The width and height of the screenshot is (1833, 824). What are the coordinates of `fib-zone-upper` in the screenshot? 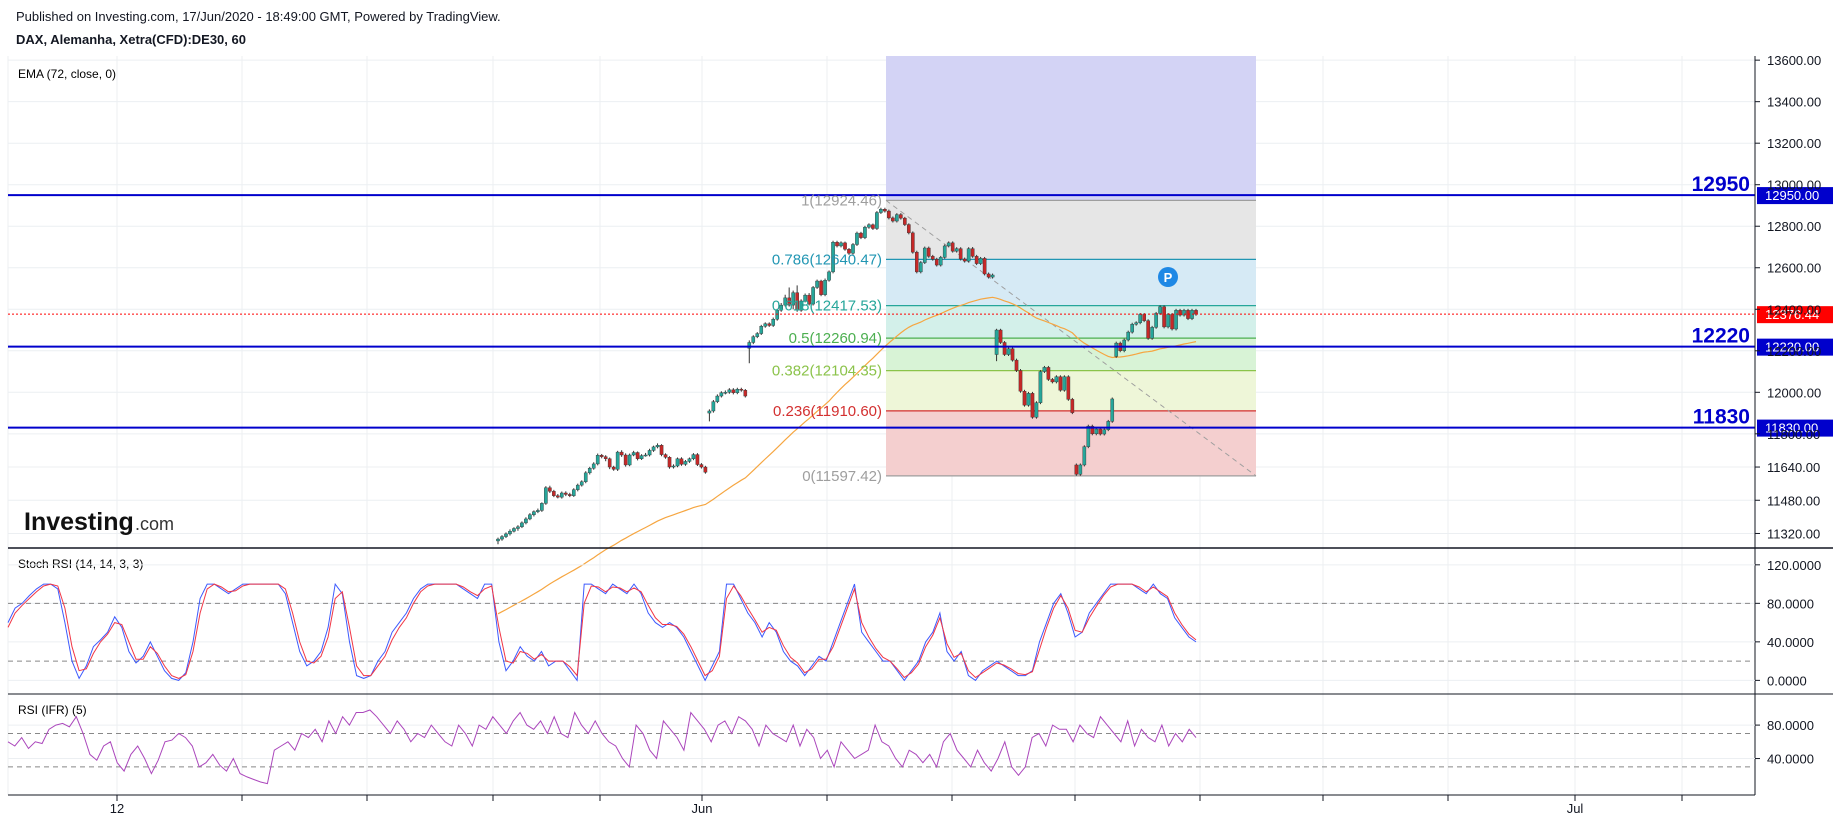 It's located at (1071, 128).